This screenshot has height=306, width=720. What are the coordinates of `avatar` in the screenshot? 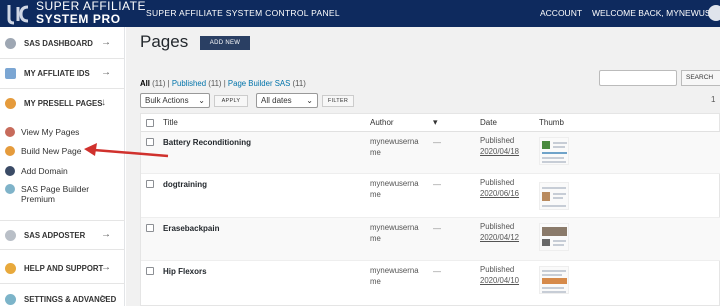 It's located at (714, 13).